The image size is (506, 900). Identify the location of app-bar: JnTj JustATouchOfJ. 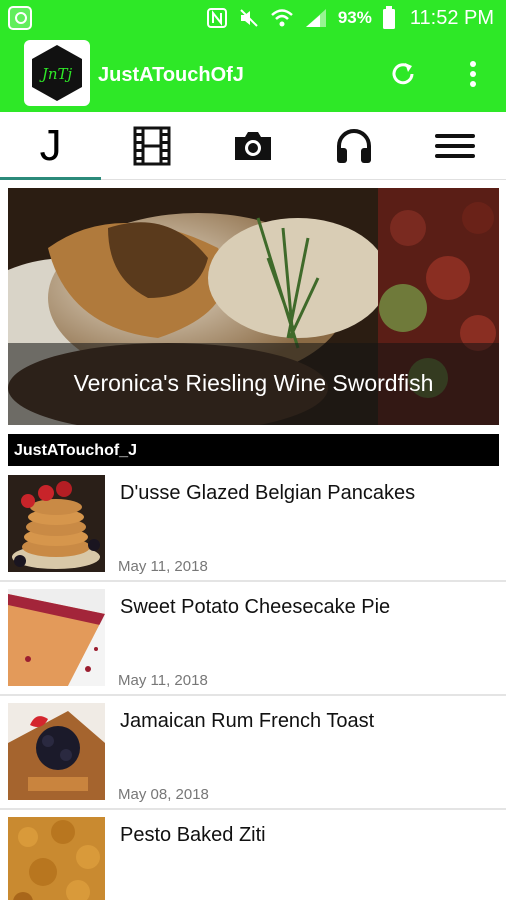
(253, 74).